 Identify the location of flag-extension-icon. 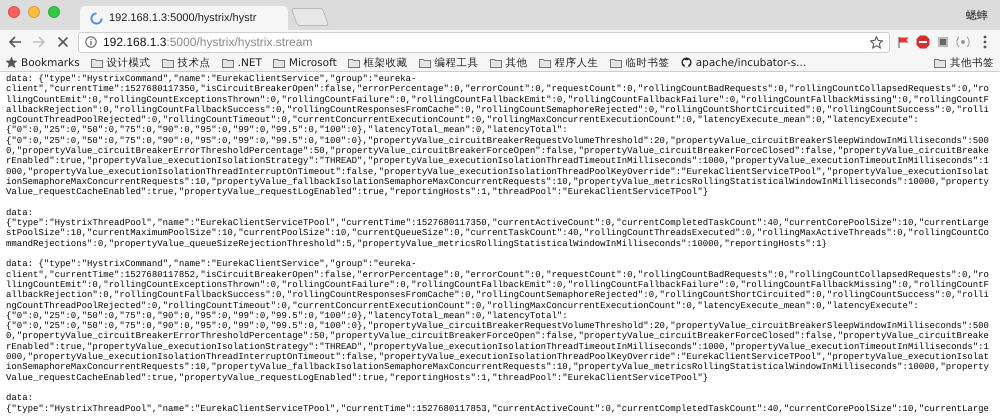
(903, 42).